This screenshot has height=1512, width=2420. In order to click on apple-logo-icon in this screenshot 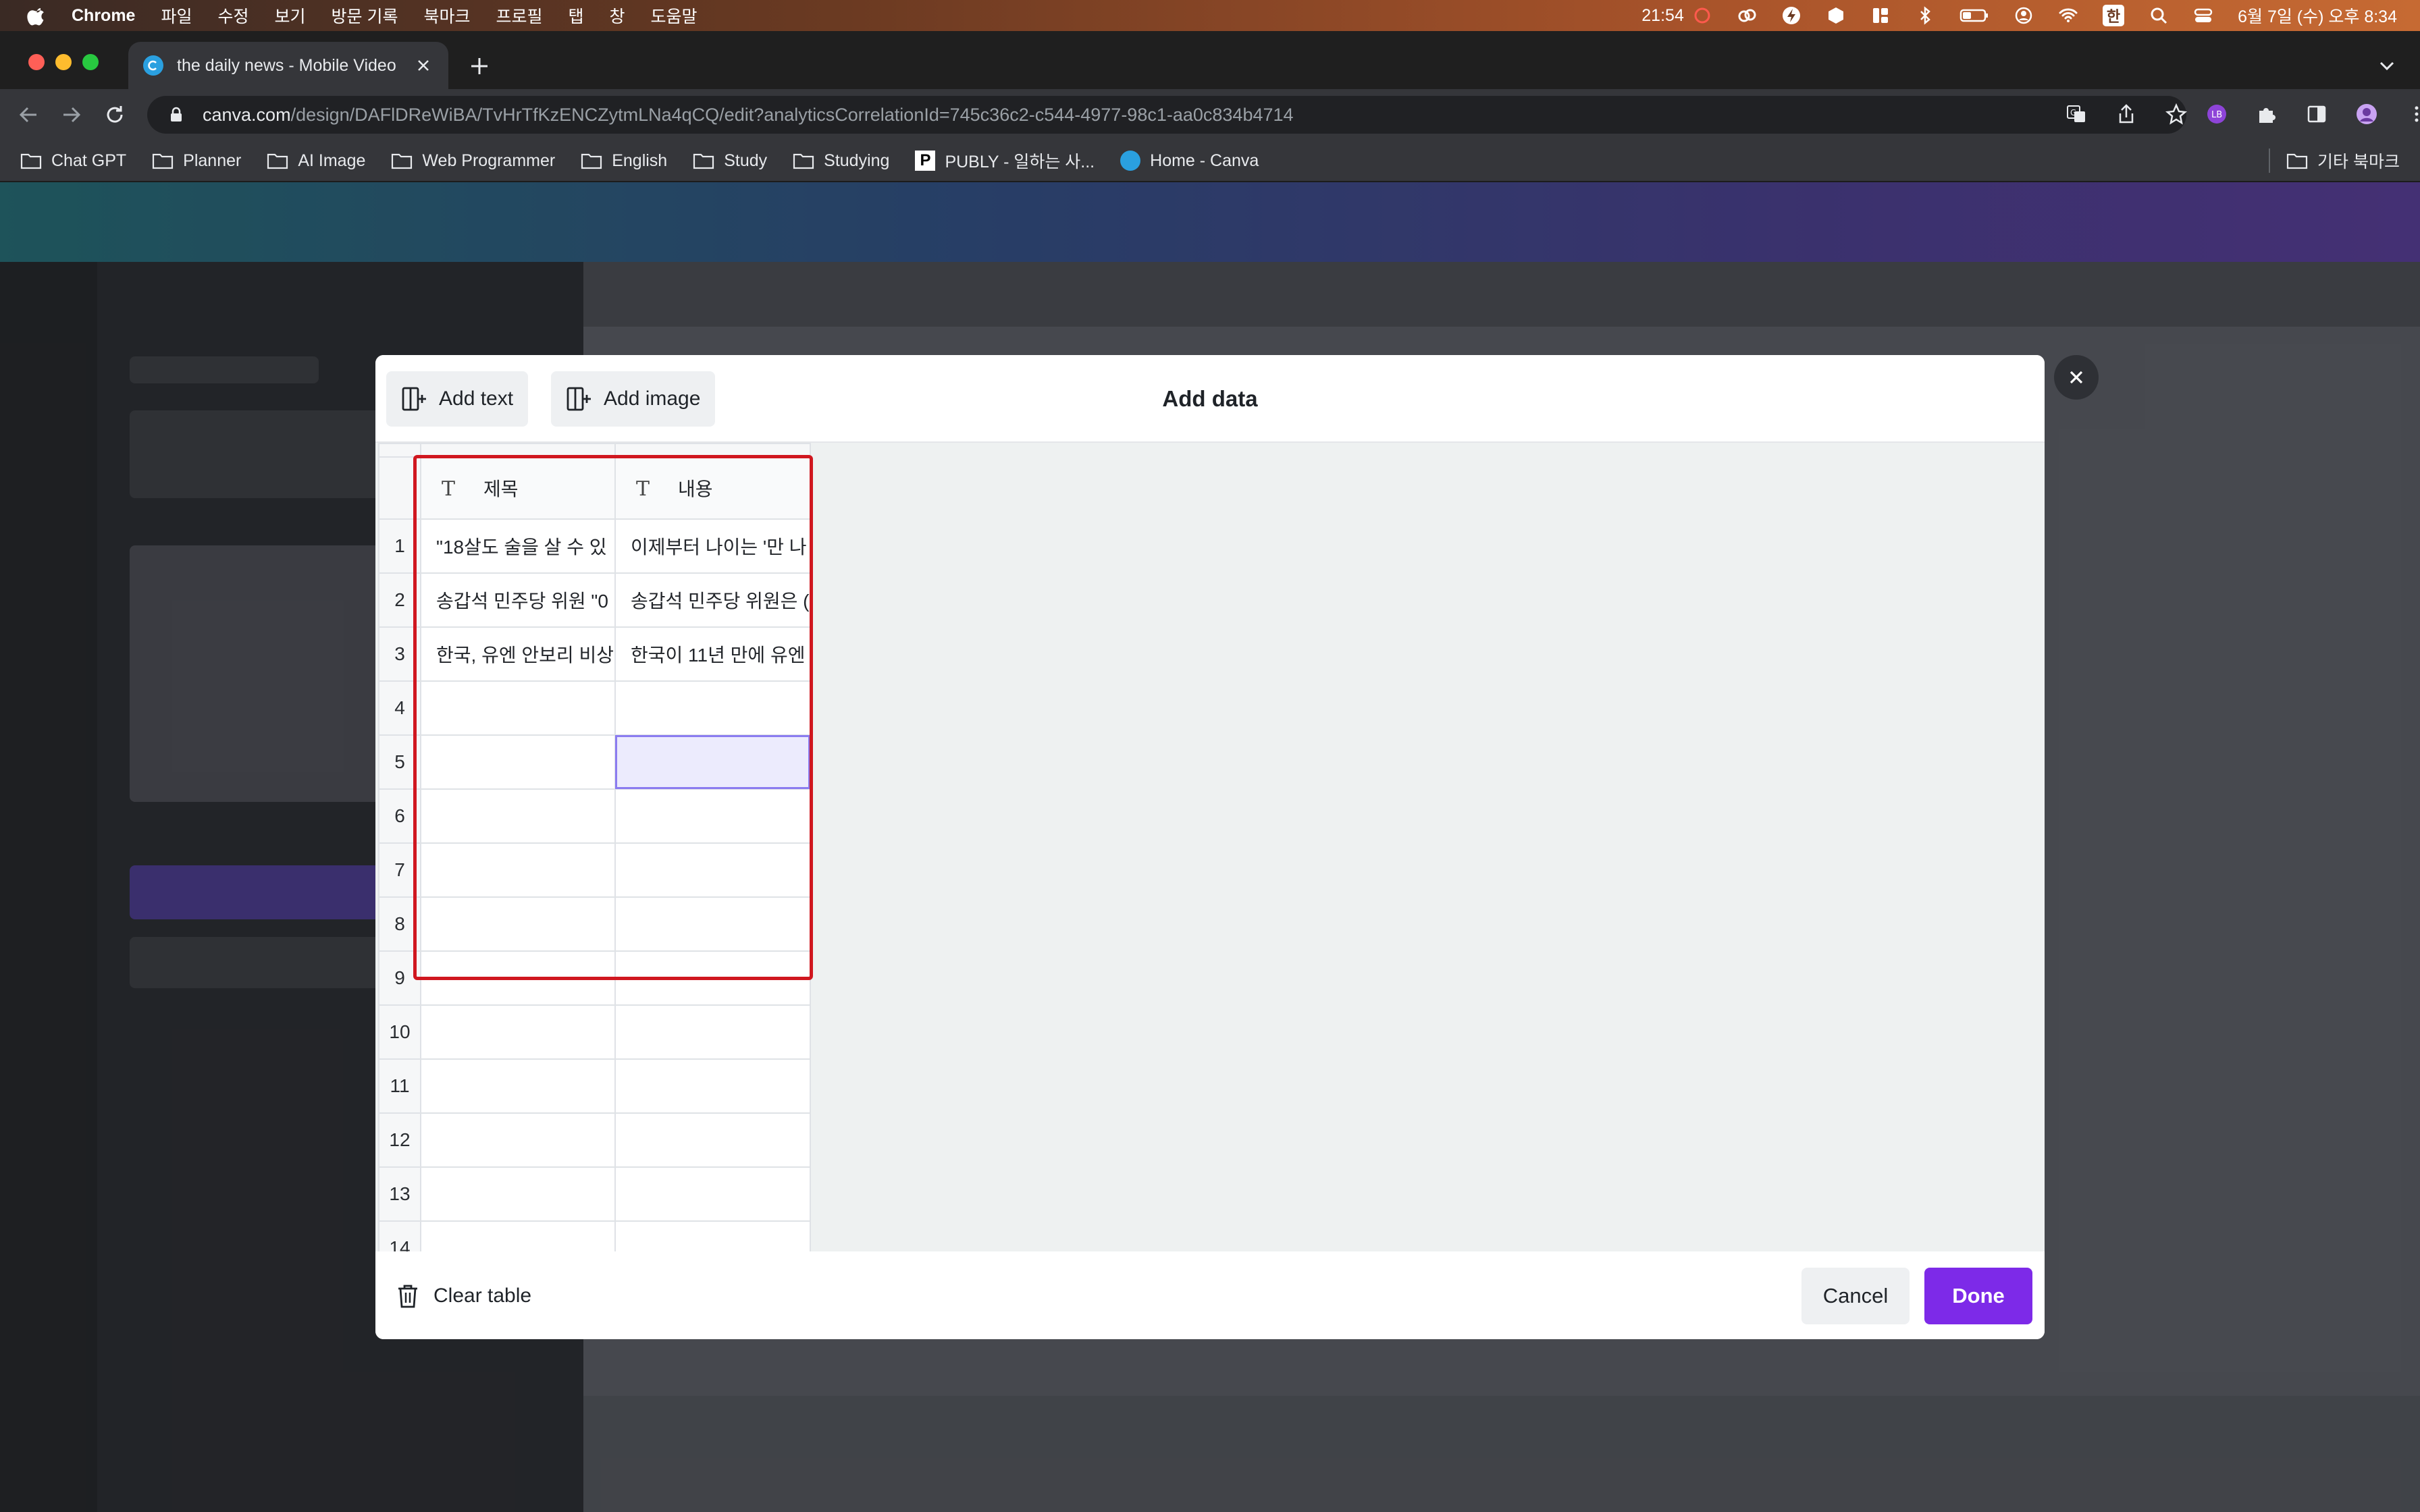, I will do `click(37, 15)`.